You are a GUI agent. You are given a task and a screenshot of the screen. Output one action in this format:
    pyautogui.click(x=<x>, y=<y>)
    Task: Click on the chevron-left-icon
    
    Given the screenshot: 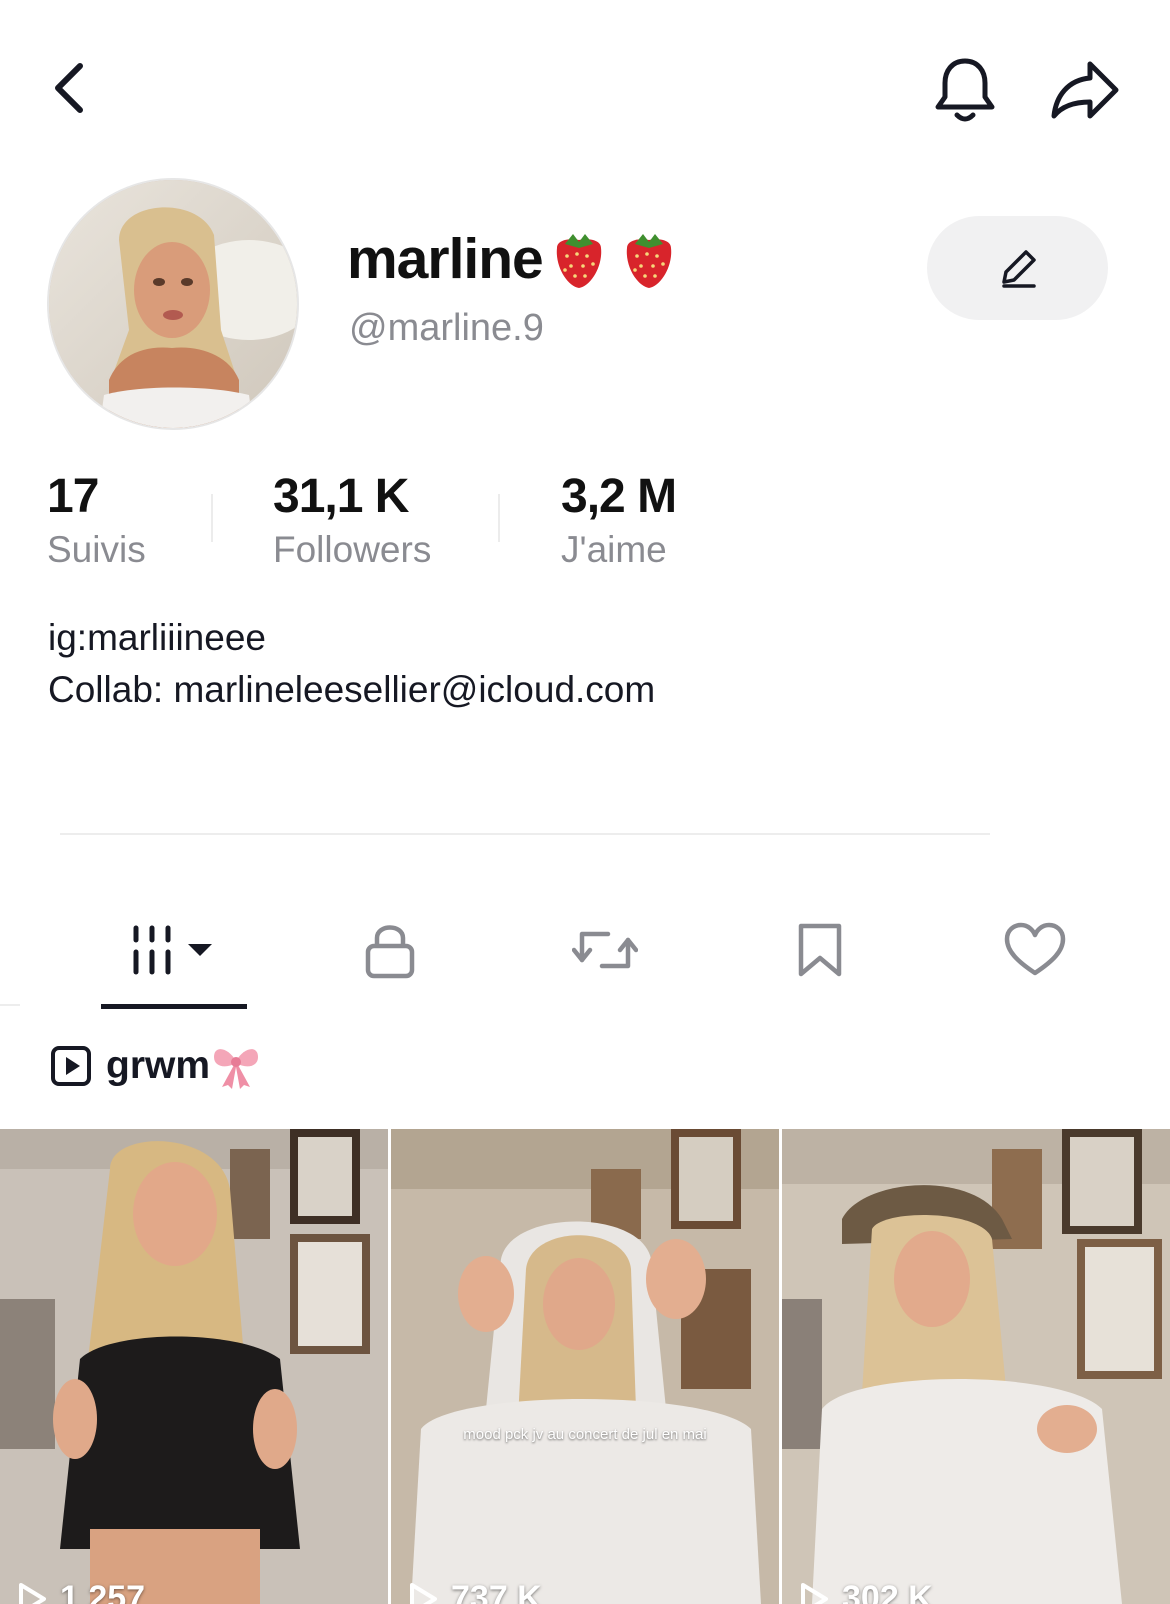 What is the action you would take?
    pyautogui.click(x=69, y=88)
    